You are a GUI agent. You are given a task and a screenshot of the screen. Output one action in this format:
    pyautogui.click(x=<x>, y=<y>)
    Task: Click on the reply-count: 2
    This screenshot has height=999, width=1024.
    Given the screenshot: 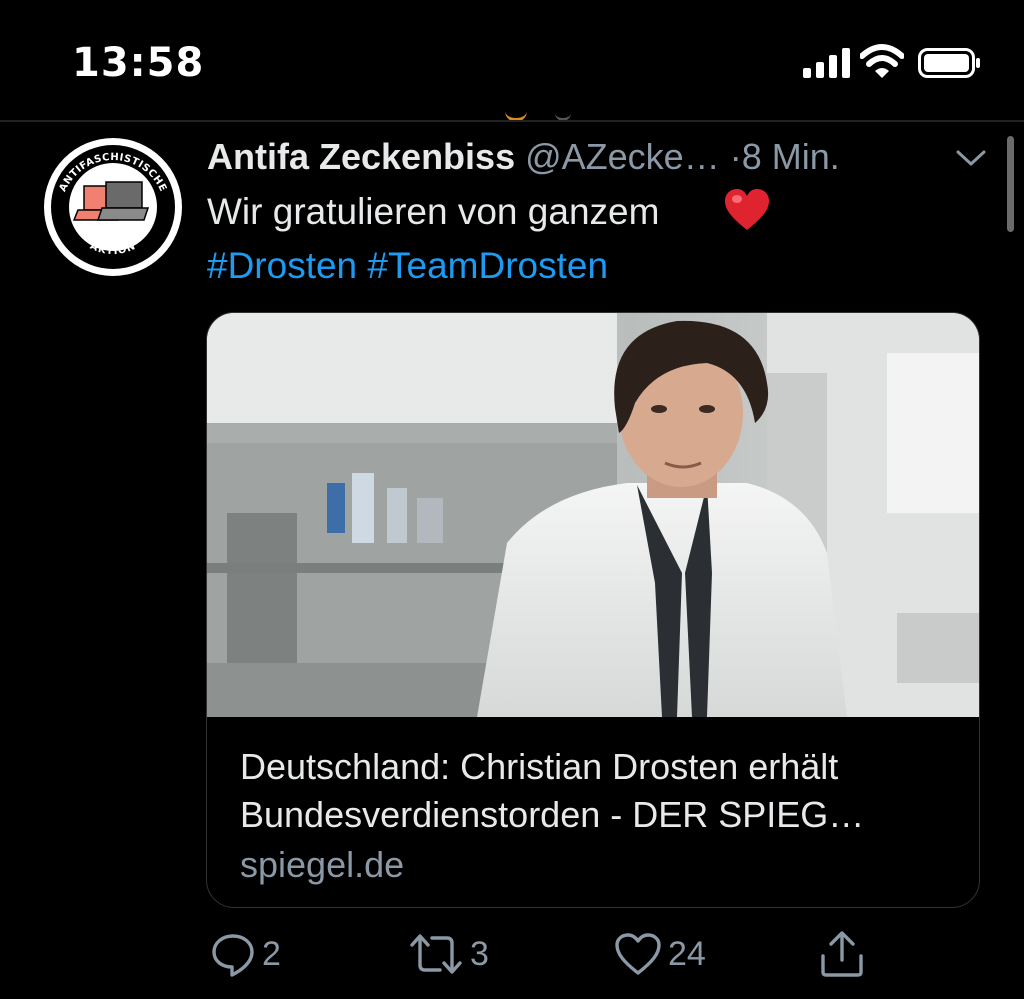 What is the action you would take?
    pyautogui.click(x=271, y=953)
    